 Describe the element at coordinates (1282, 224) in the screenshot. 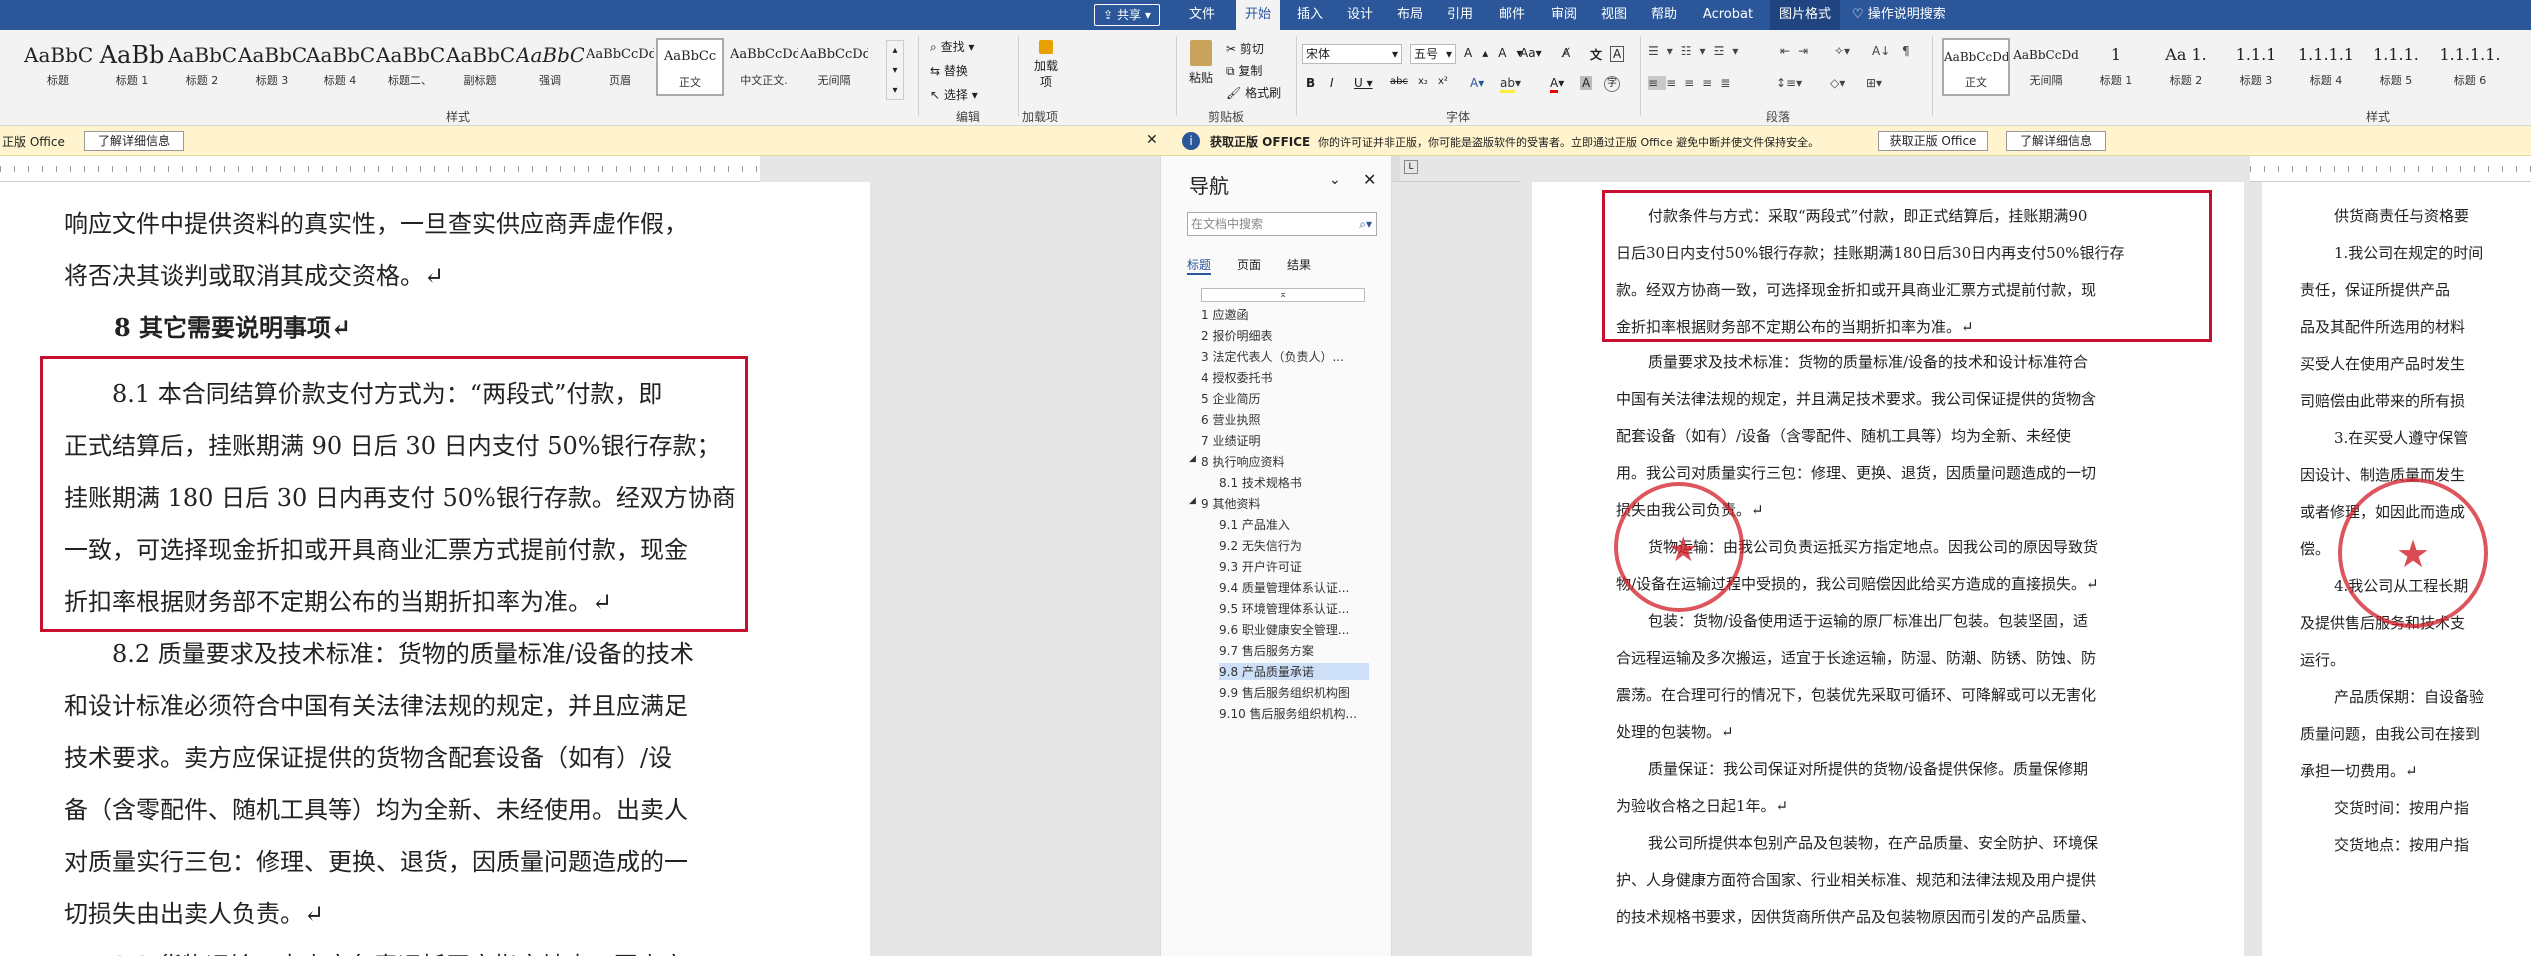

I see `nav-search-input: 在文档中搜索 ⌕▾` at that location.